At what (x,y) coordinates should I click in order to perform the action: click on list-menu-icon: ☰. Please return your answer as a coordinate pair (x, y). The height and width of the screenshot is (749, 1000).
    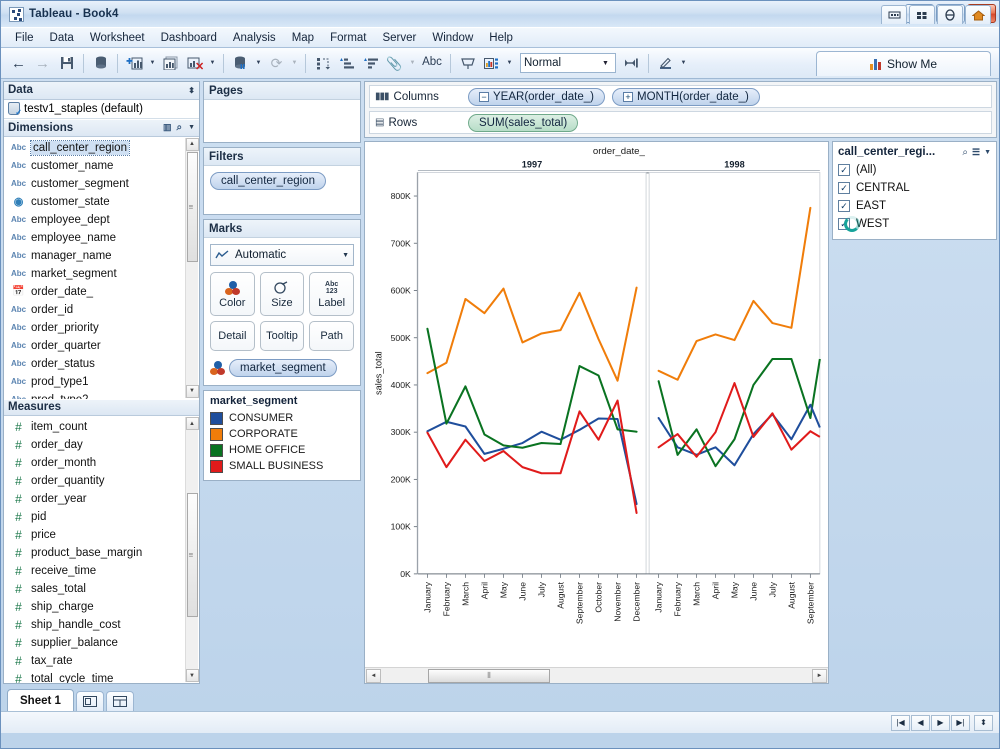
    Looking at the image, I should click on (976, 152).